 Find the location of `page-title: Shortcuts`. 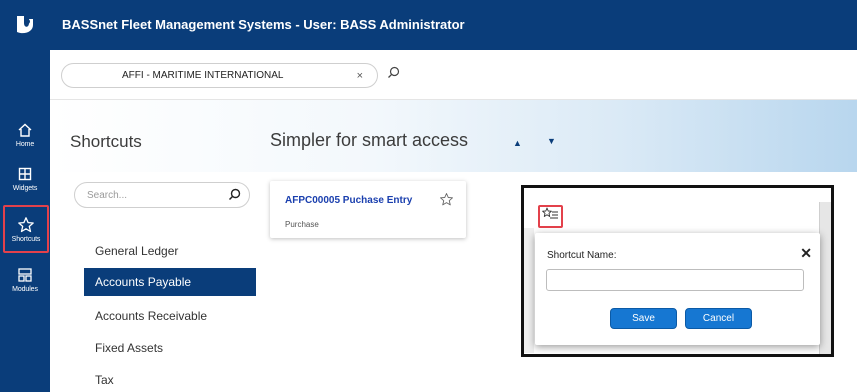

page-title: Shortcuts is located at coordinates (106, 141).